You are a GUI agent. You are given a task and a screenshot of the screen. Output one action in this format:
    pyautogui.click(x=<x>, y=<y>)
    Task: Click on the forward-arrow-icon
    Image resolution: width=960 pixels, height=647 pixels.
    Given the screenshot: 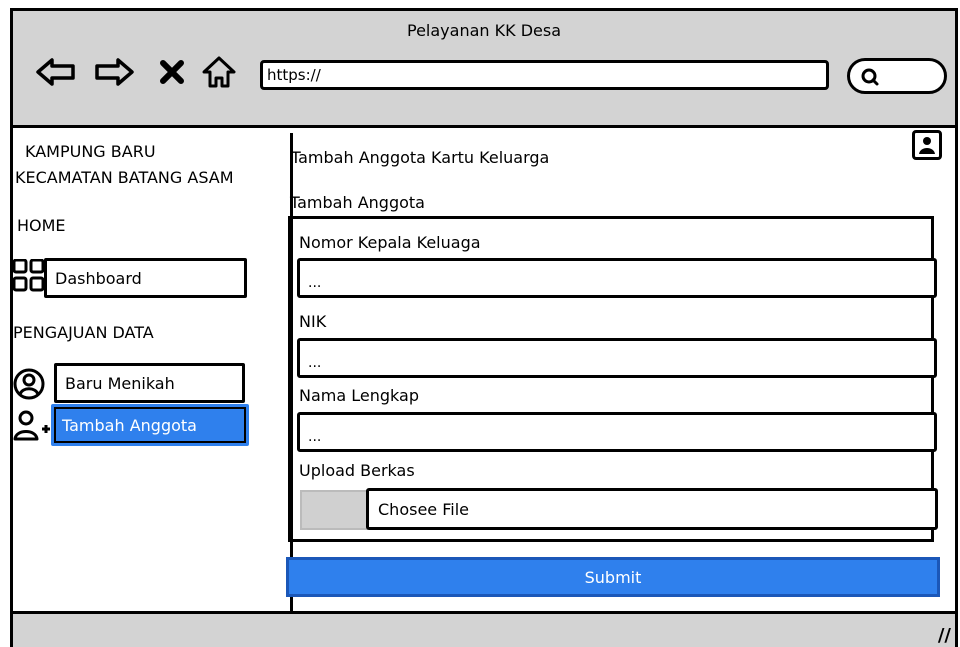 What is the action you would take?
    pyautogui.click(x=114, y=72)
    